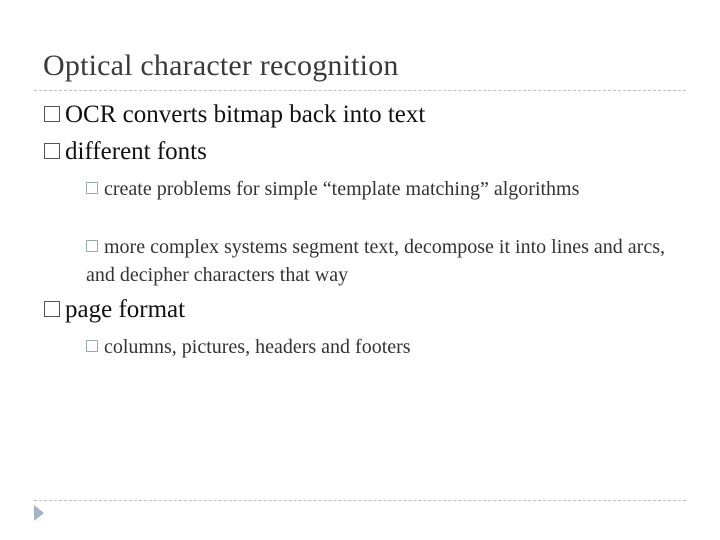  I want to click on triangle-right-icon, so click(39, 513).